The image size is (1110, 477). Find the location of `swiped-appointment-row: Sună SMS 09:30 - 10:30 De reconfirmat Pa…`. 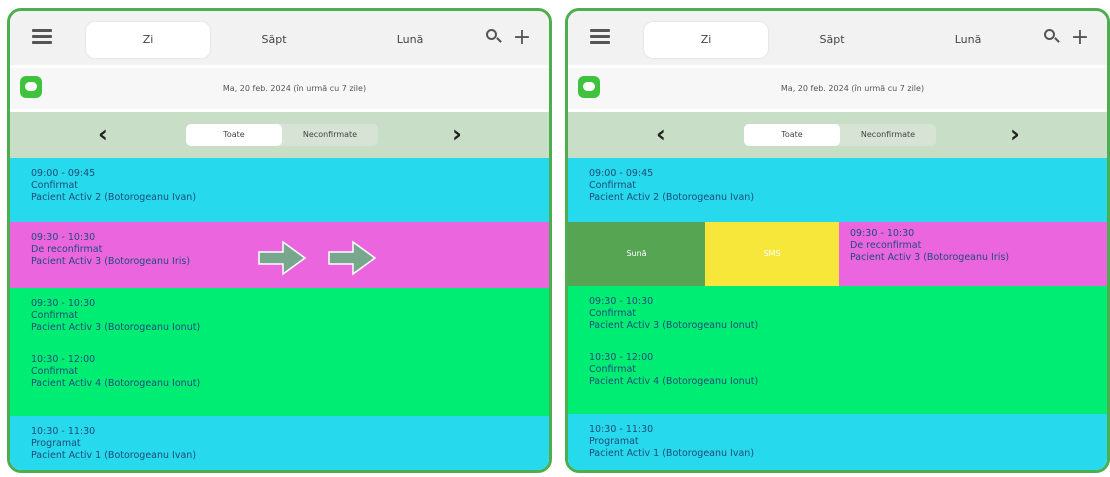

swiped-appointment-row: Sună SMS 09:30 - 10:30 De reconfirmat Pa… is located at coordinates (837, 254).